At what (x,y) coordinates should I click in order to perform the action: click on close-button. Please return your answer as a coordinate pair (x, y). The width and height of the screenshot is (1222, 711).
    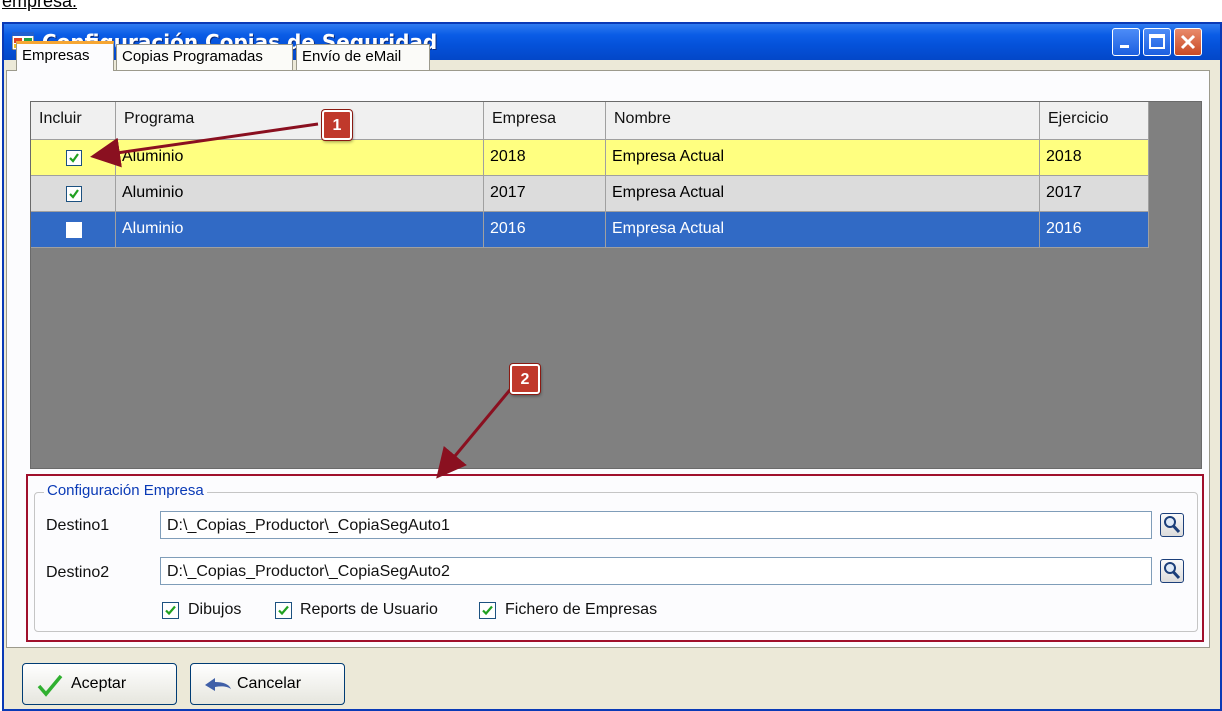
    Looking at the image, I should click on (1188, 42).